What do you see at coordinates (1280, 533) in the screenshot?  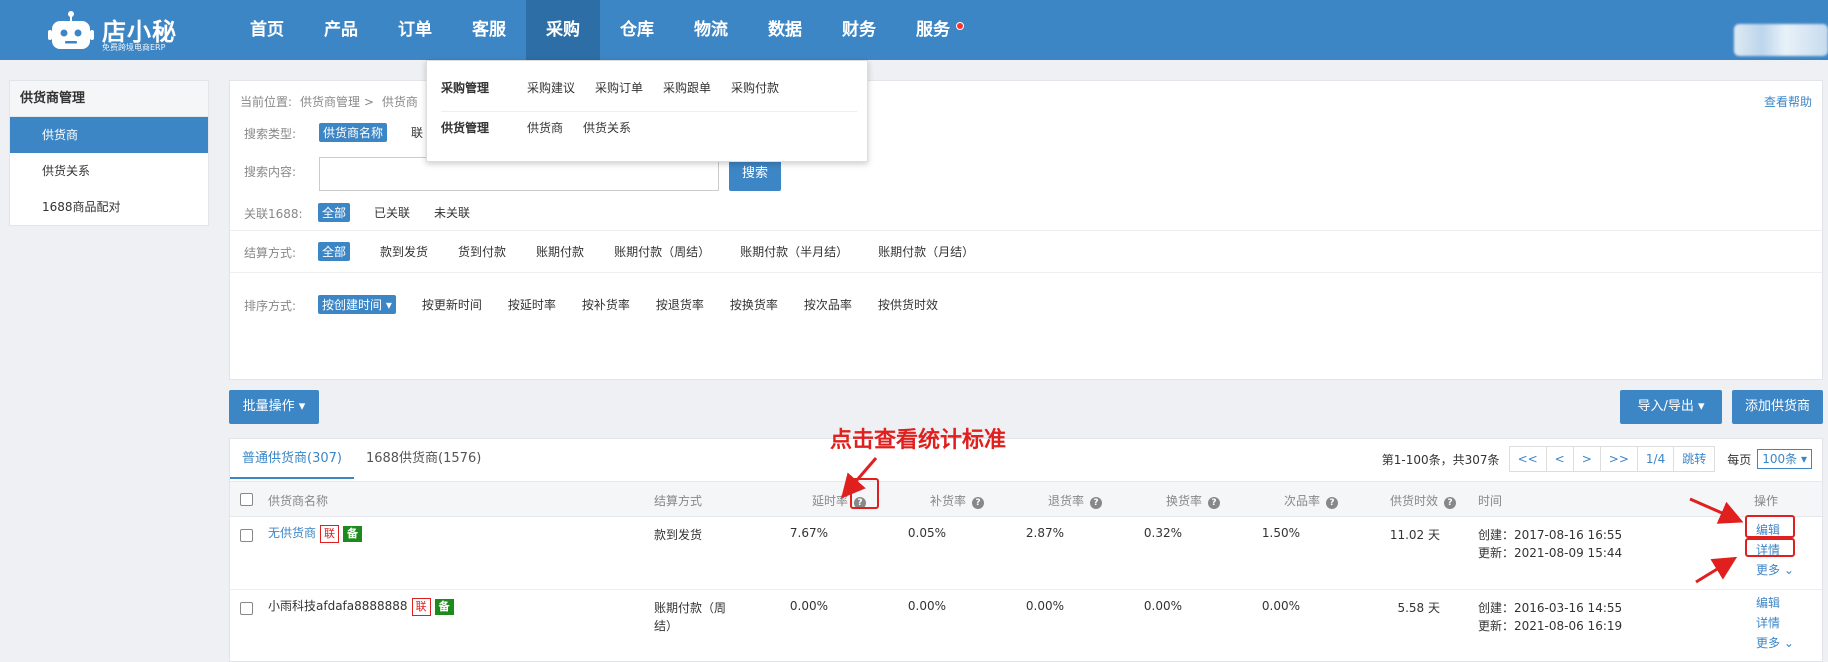 I see `defect-rate-cell: 1.50%` at bounding box center [1280, 533].